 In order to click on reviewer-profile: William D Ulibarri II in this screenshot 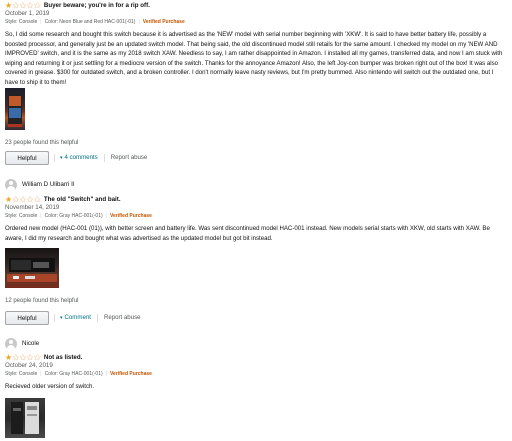, I will do `click(256, 185)`.